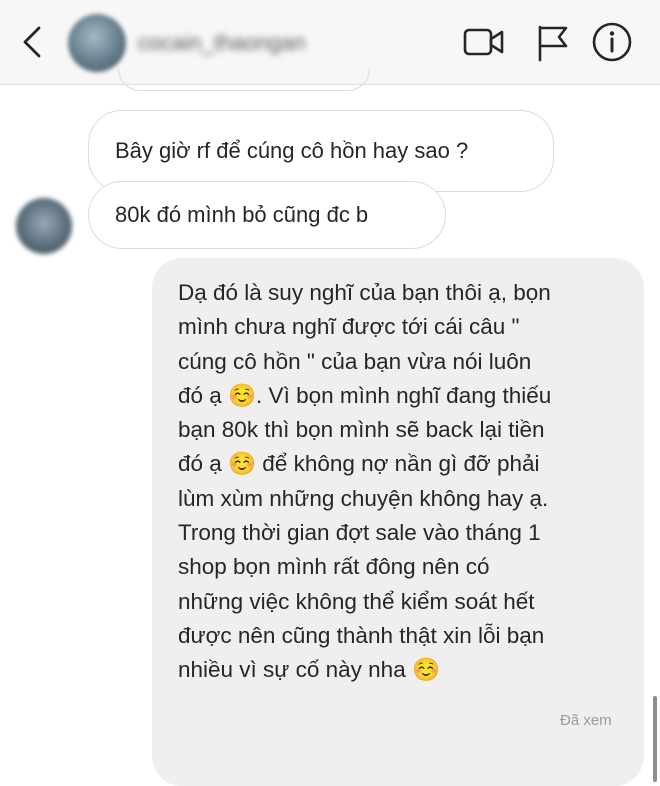 The height and width of the screenshot is (786, 660). What do you see at coordinates (356, 601) in the screenshot?
I see `message-line: những việc không thể kiểm soát hết` at bounding box center [356, 601].